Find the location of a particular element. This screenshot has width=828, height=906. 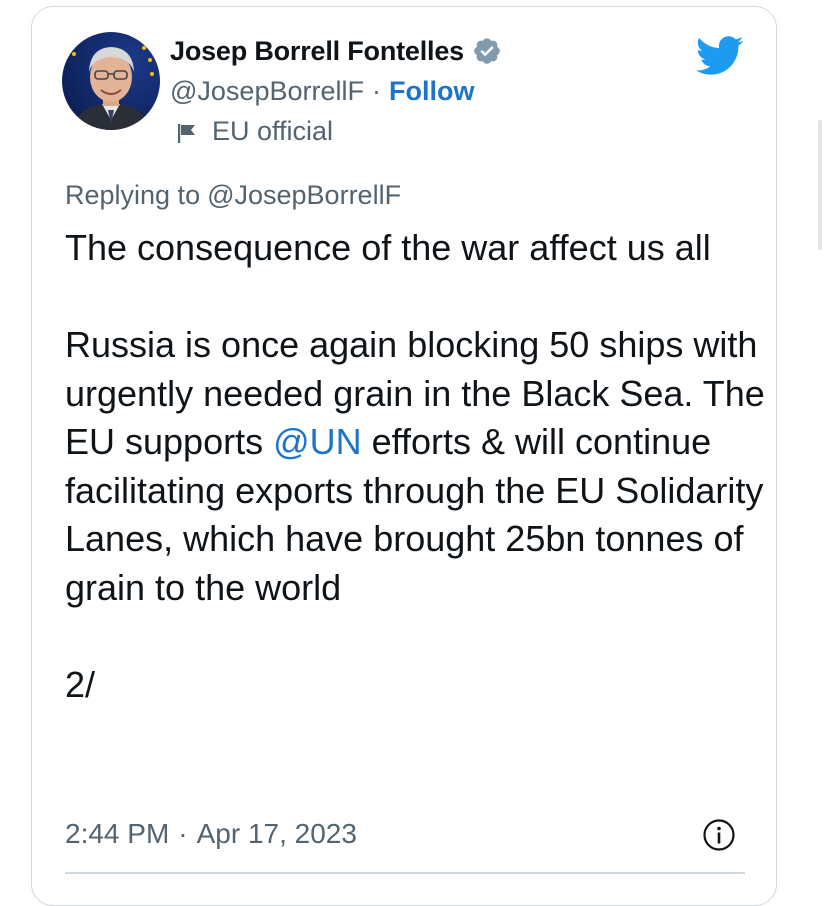

replying-to-label: Replying to is located at coordinates (133, 194).